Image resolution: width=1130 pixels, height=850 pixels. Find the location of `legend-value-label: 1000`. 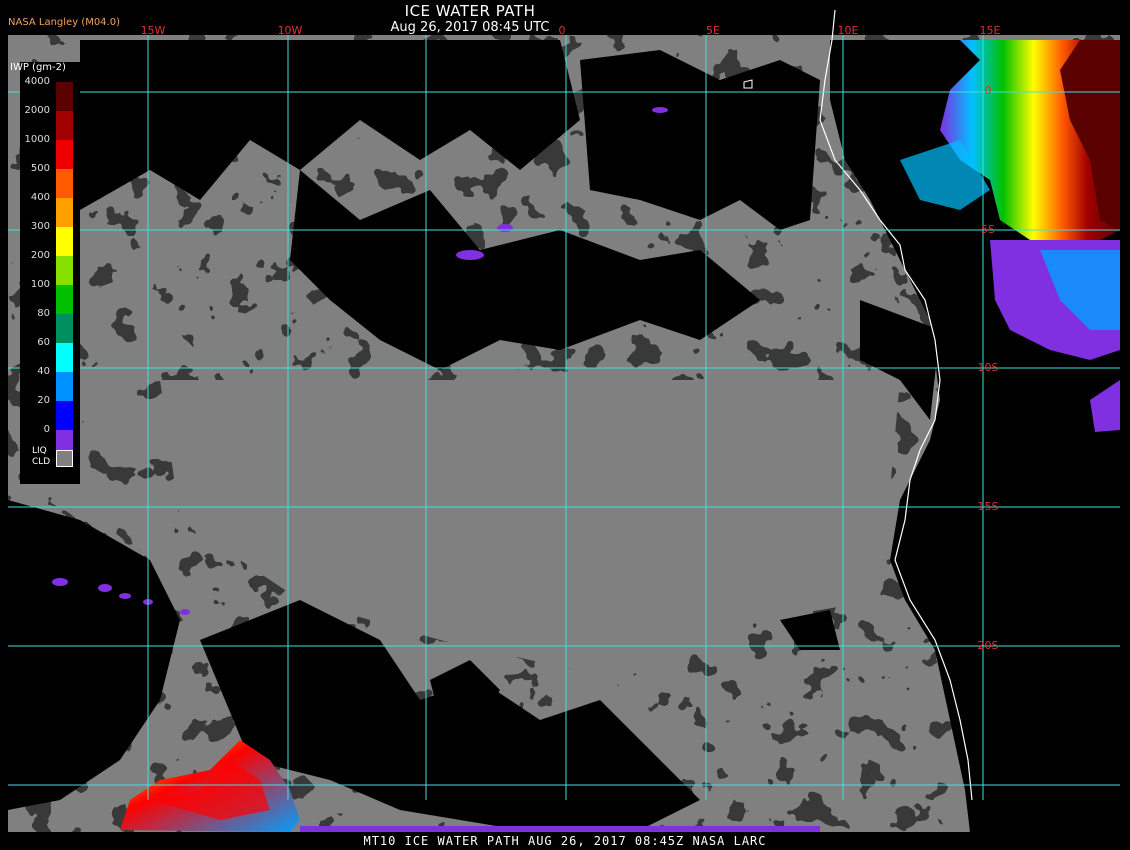

legend-value-label: 1000 is located at coordinates (37, 139).